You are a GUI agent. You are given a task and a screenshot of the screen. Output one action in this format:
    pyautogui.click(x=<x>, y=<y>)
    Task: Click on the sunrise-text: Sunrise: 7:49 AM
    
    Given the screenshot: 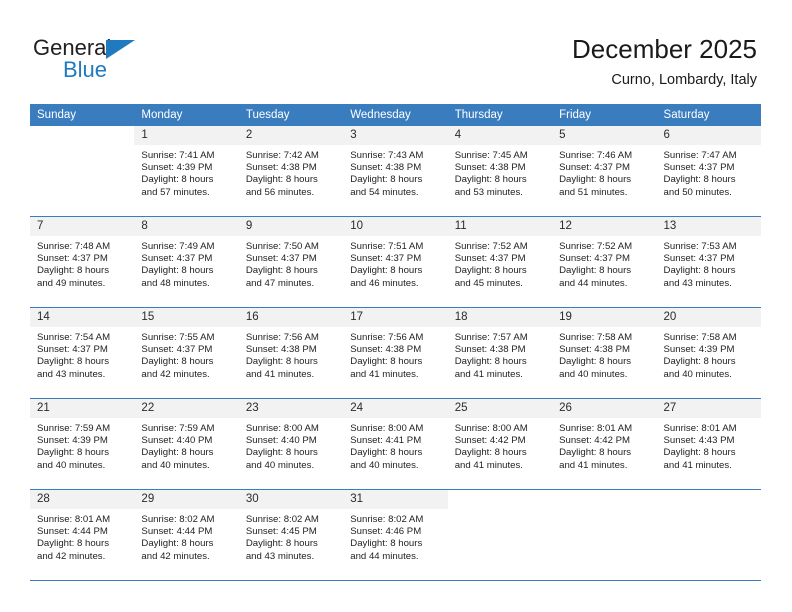 What is the action you would take?
    pyautogui.click(x=178, y=246)
    